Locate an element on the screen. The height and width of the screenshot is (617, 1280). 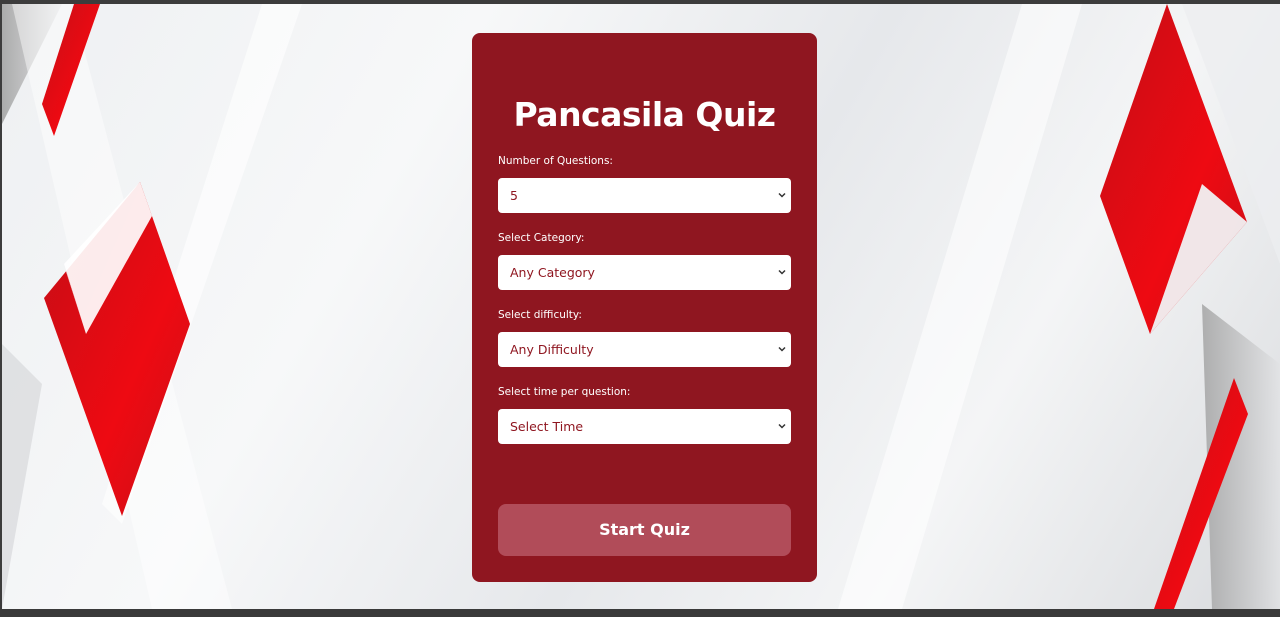
time-select: Select Time is located at coordinates (644, 426).